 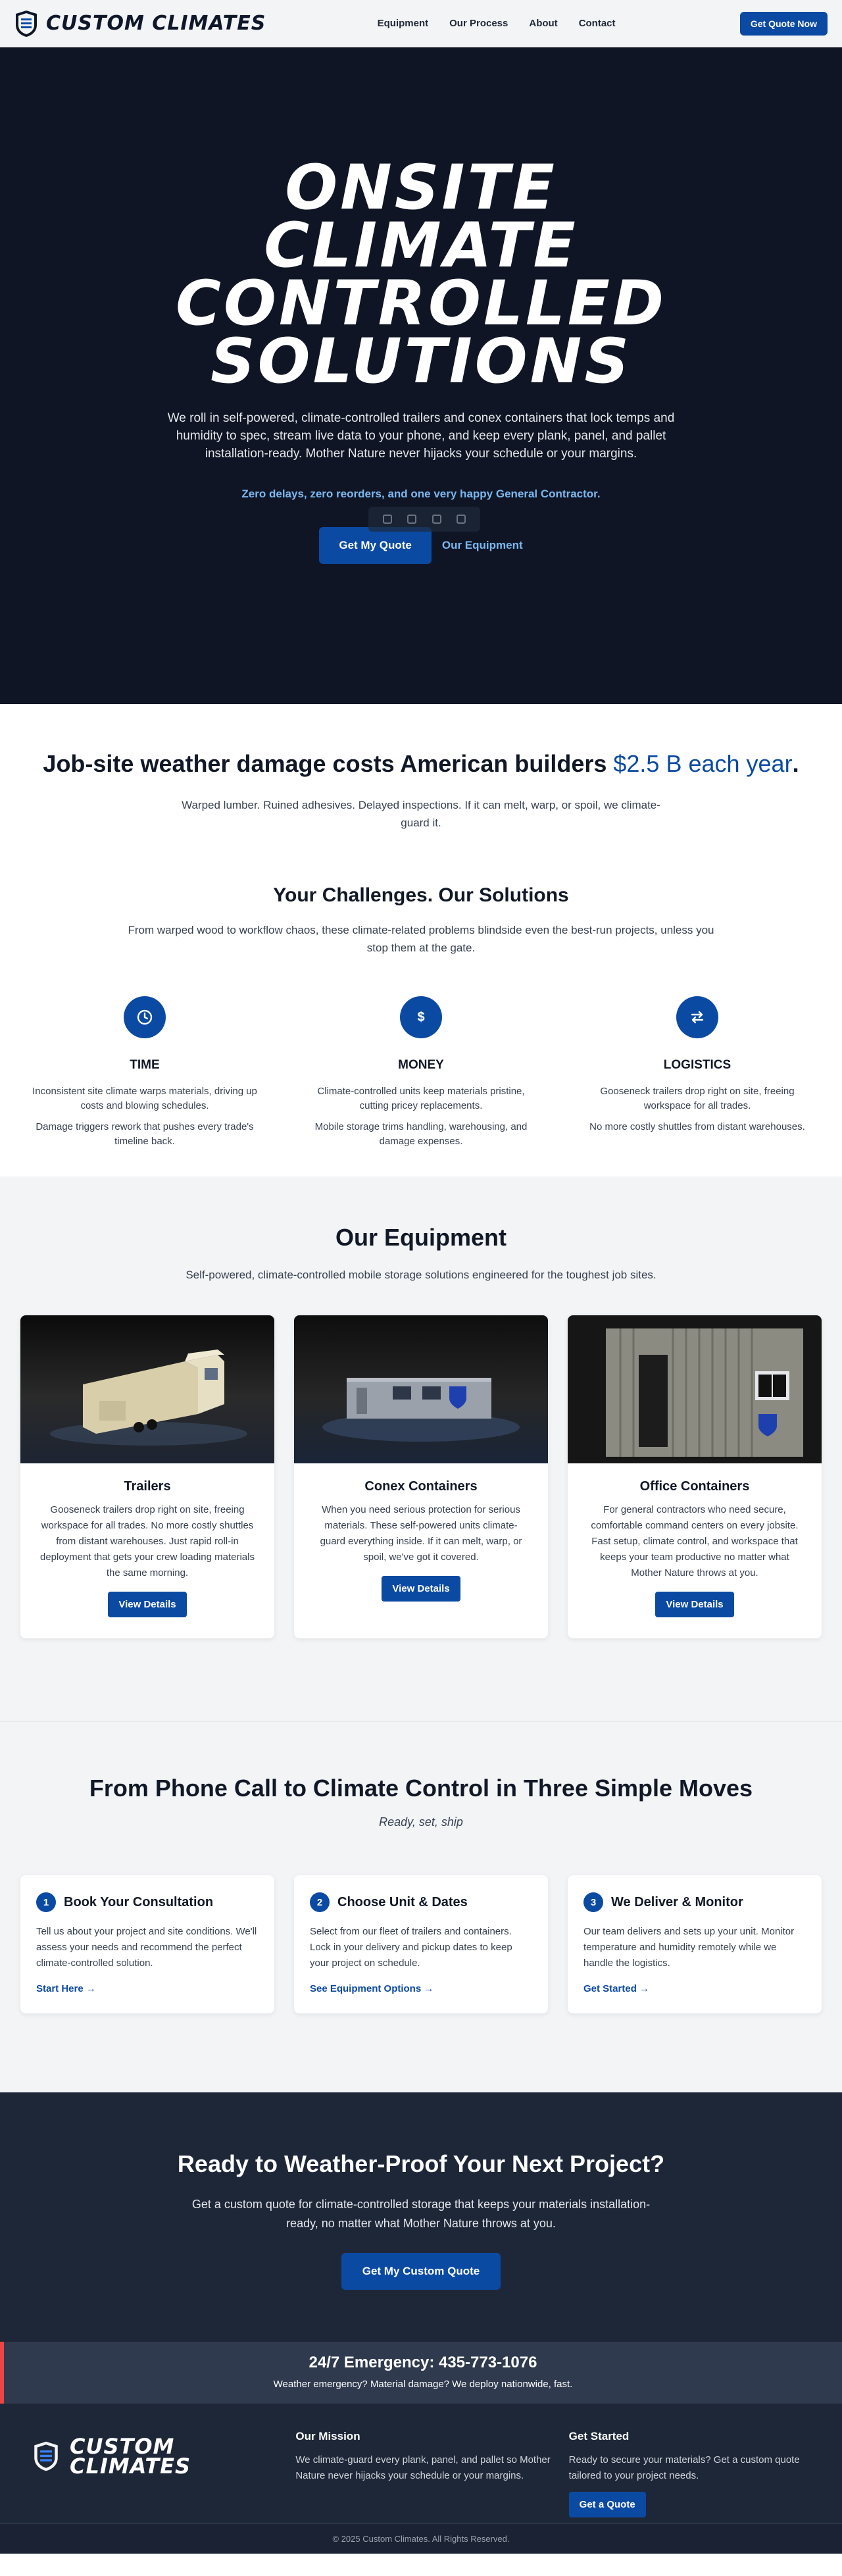 What do you see at coordinates (139, 1901) in the screenshot?
I see `step-title: Book Your Consultation` at bounding box center [139, 1901].